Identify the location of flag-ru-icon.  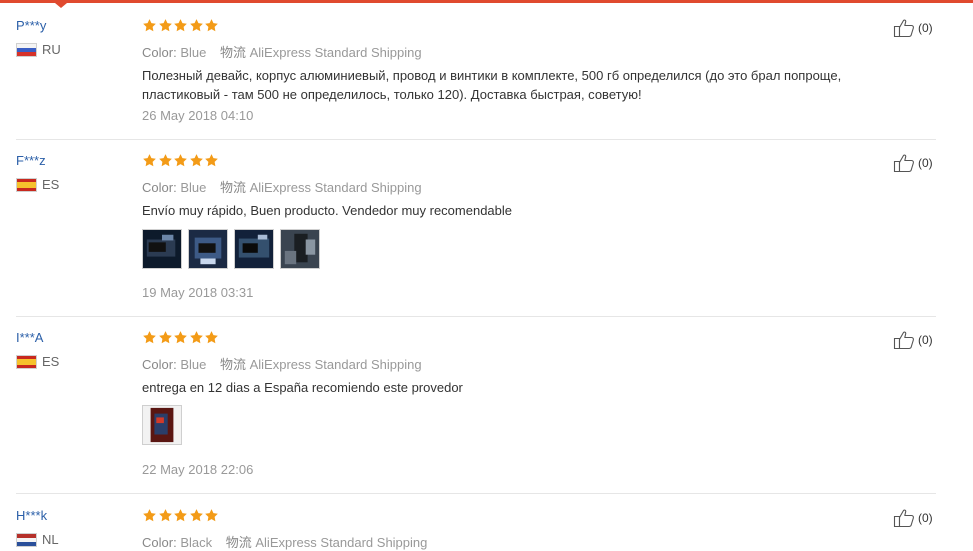
(26, 49).